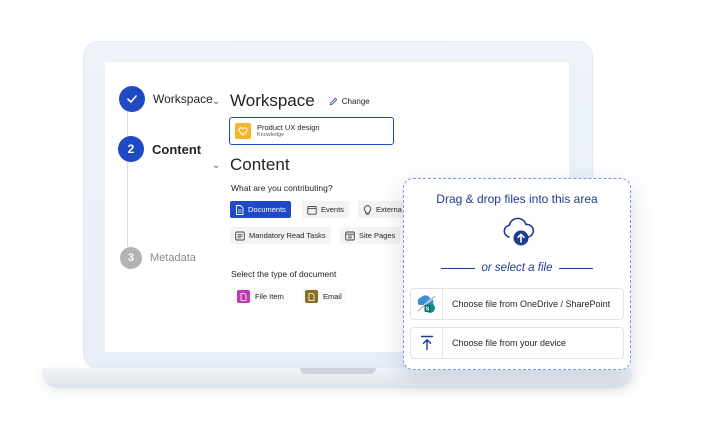 The height and width of the screenshot is (424, 711). Describe the element at coordinates (377, 235) in the screenshot. I see `chip-label: Site Pages` at that location.